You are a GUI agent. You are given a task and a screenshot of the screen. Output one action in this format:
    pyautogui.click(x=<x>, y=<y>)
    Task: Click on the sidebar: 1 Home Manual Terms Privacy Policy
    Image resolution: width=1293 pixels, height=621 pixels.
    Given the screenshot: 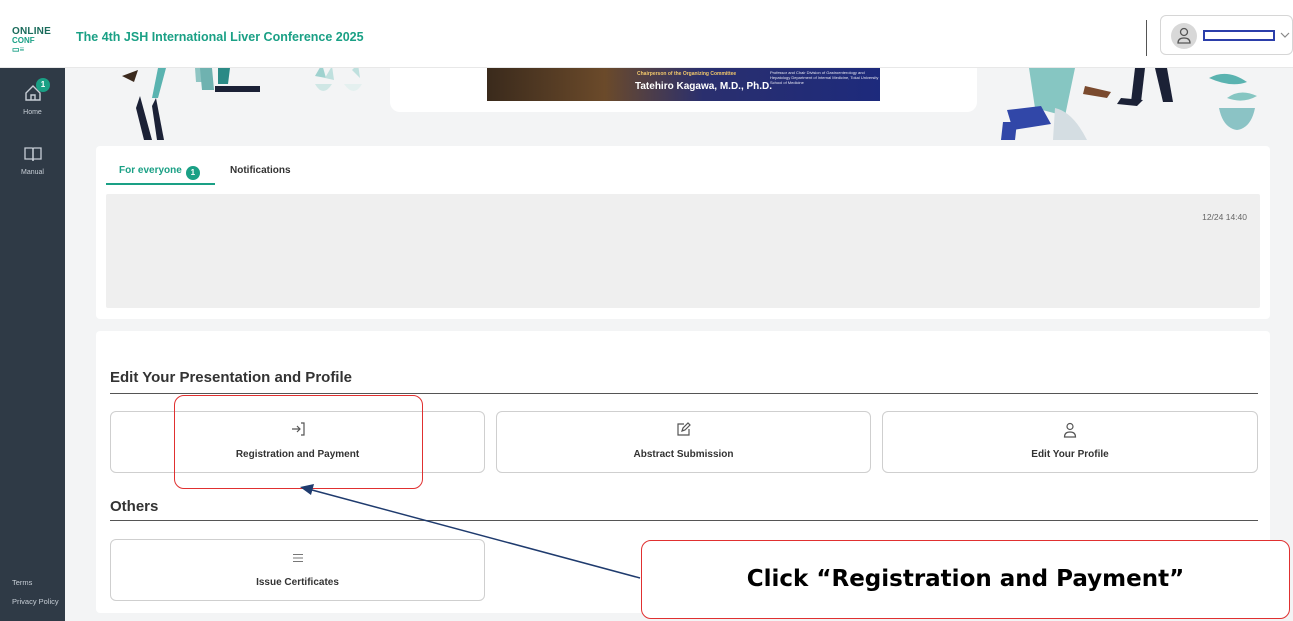 What is the action you would take?
    pyautogui.click(x=32, y=344)
    